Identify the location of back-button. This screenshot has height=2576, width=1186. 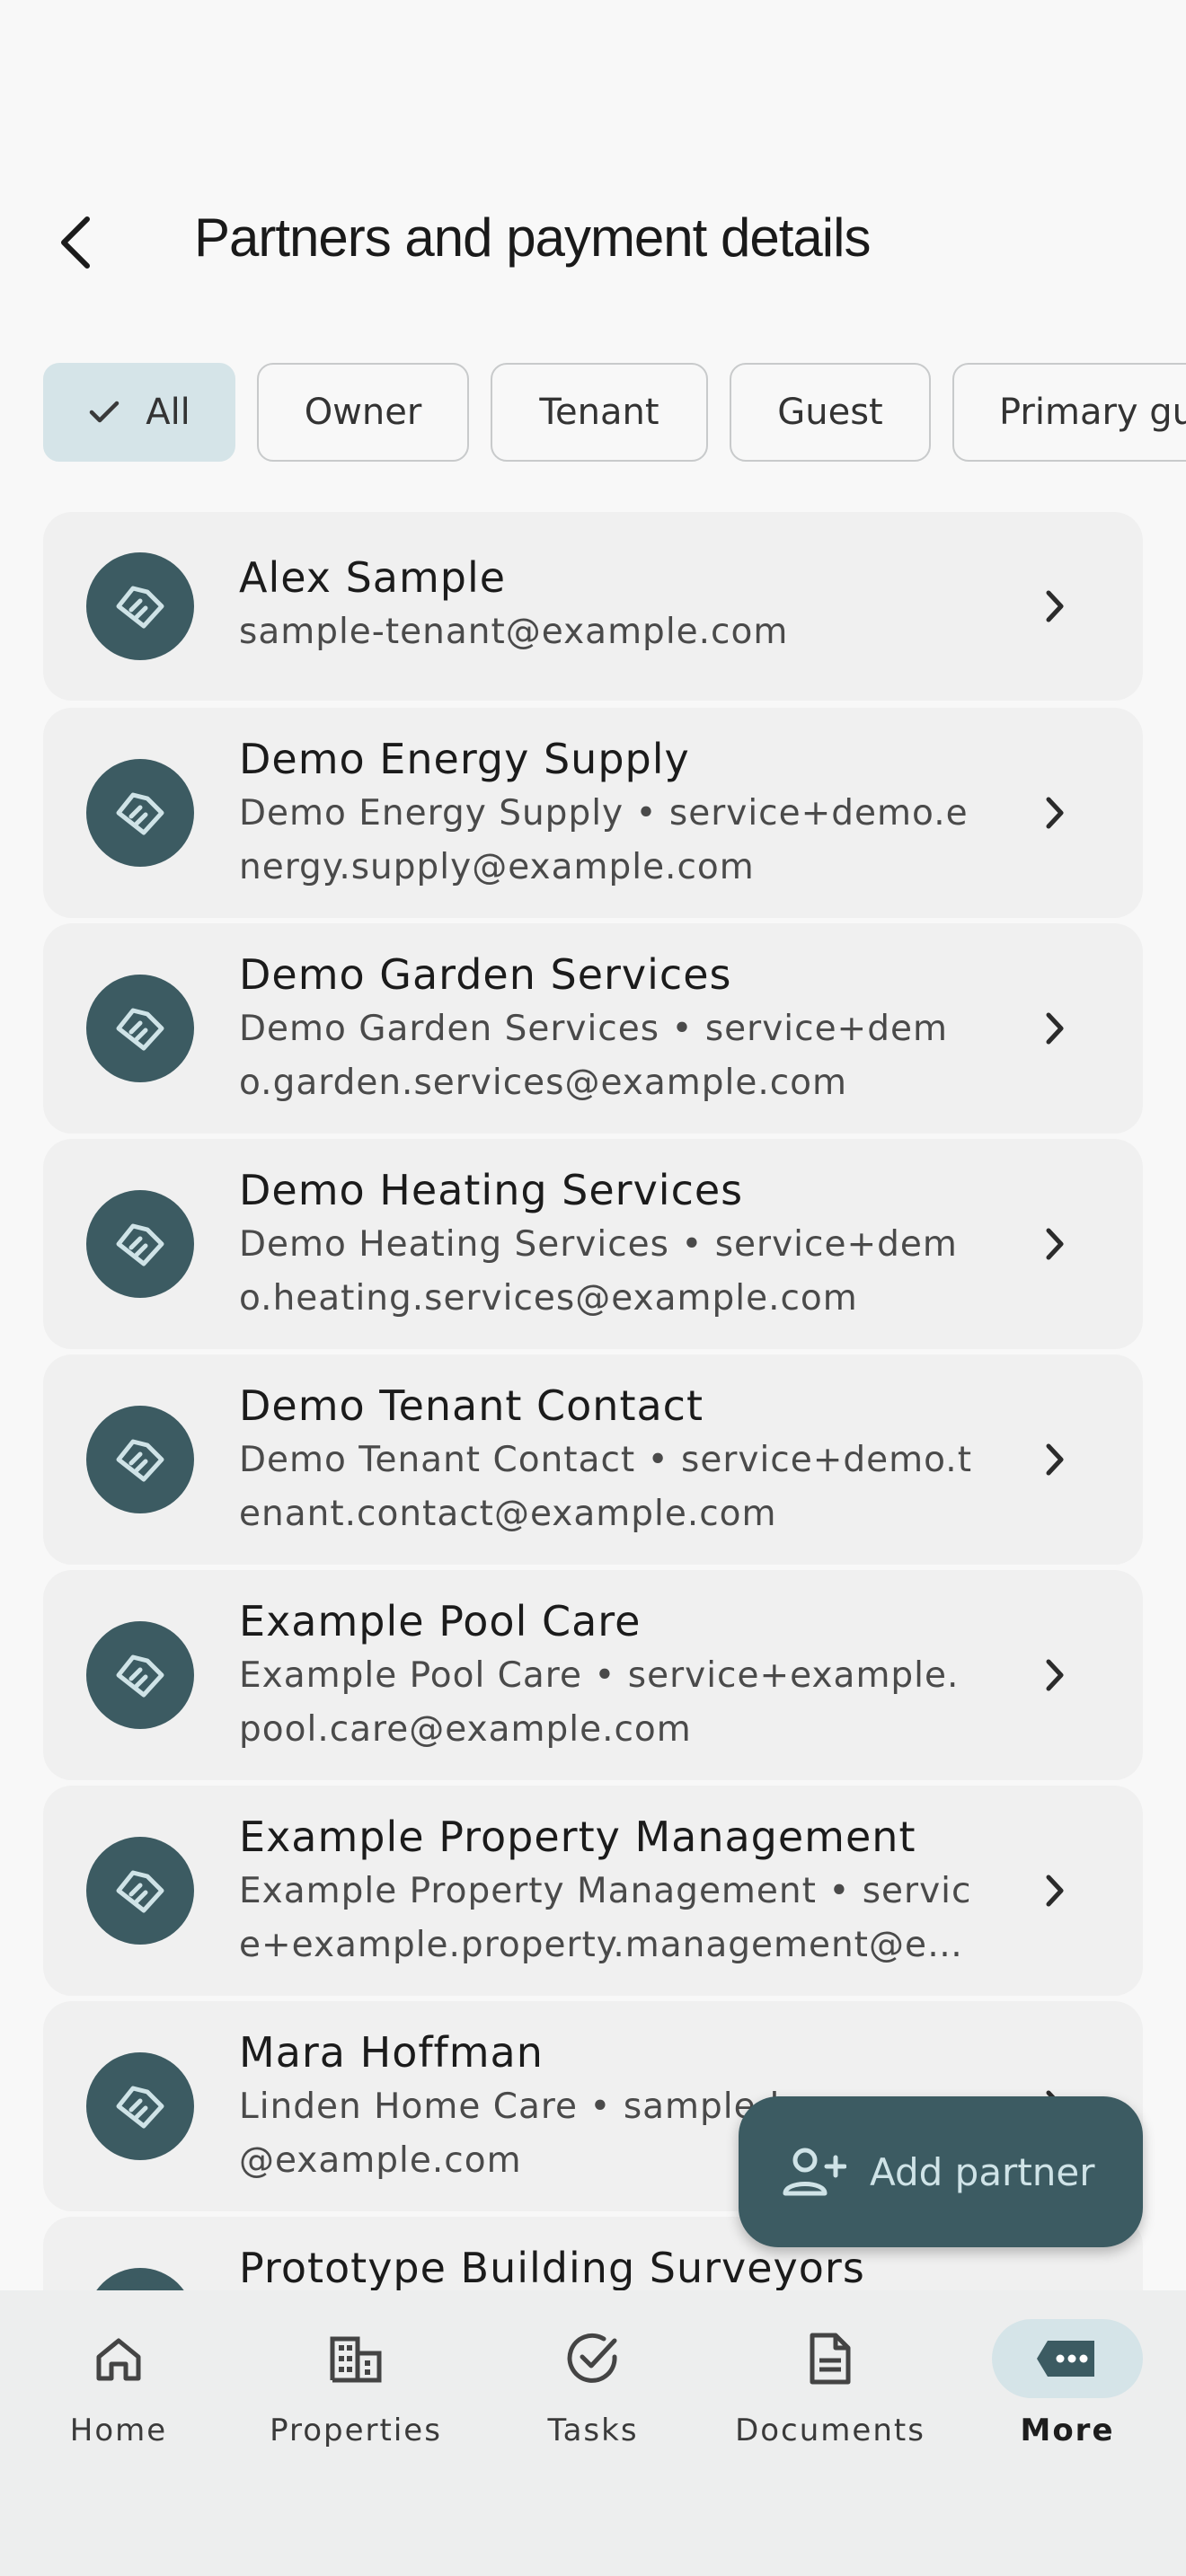
(75, 242).